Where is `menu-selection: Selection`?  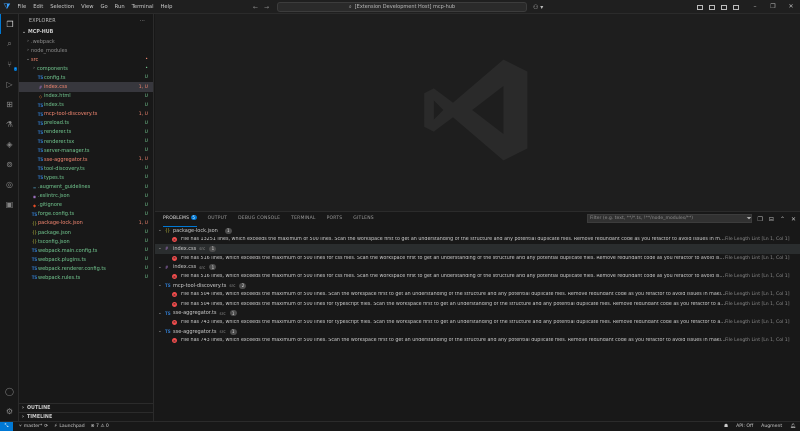
menu-selection: Selection is located at coordinates (62, 7).